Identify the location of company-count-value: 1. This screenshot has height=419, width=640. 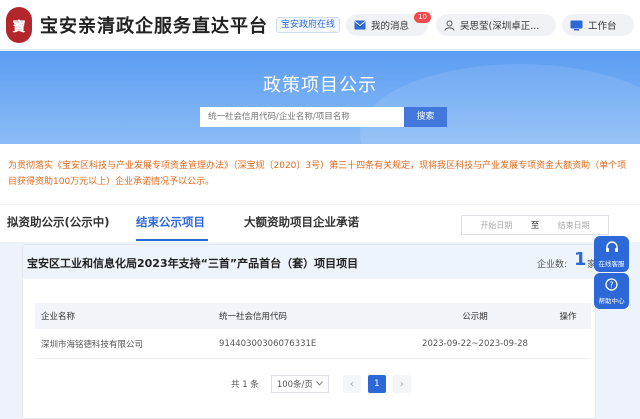
(580, 259).